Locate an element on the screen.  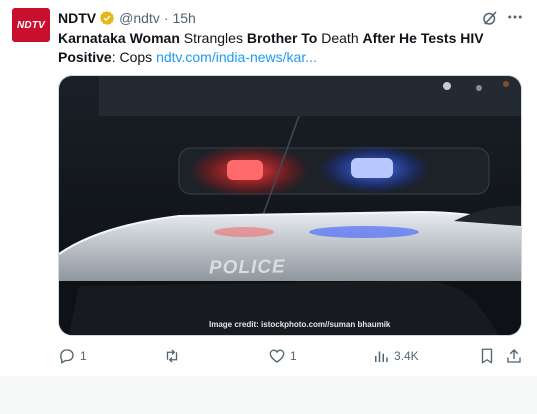
view-count: 3.4K is located at coordinates (406, 356).